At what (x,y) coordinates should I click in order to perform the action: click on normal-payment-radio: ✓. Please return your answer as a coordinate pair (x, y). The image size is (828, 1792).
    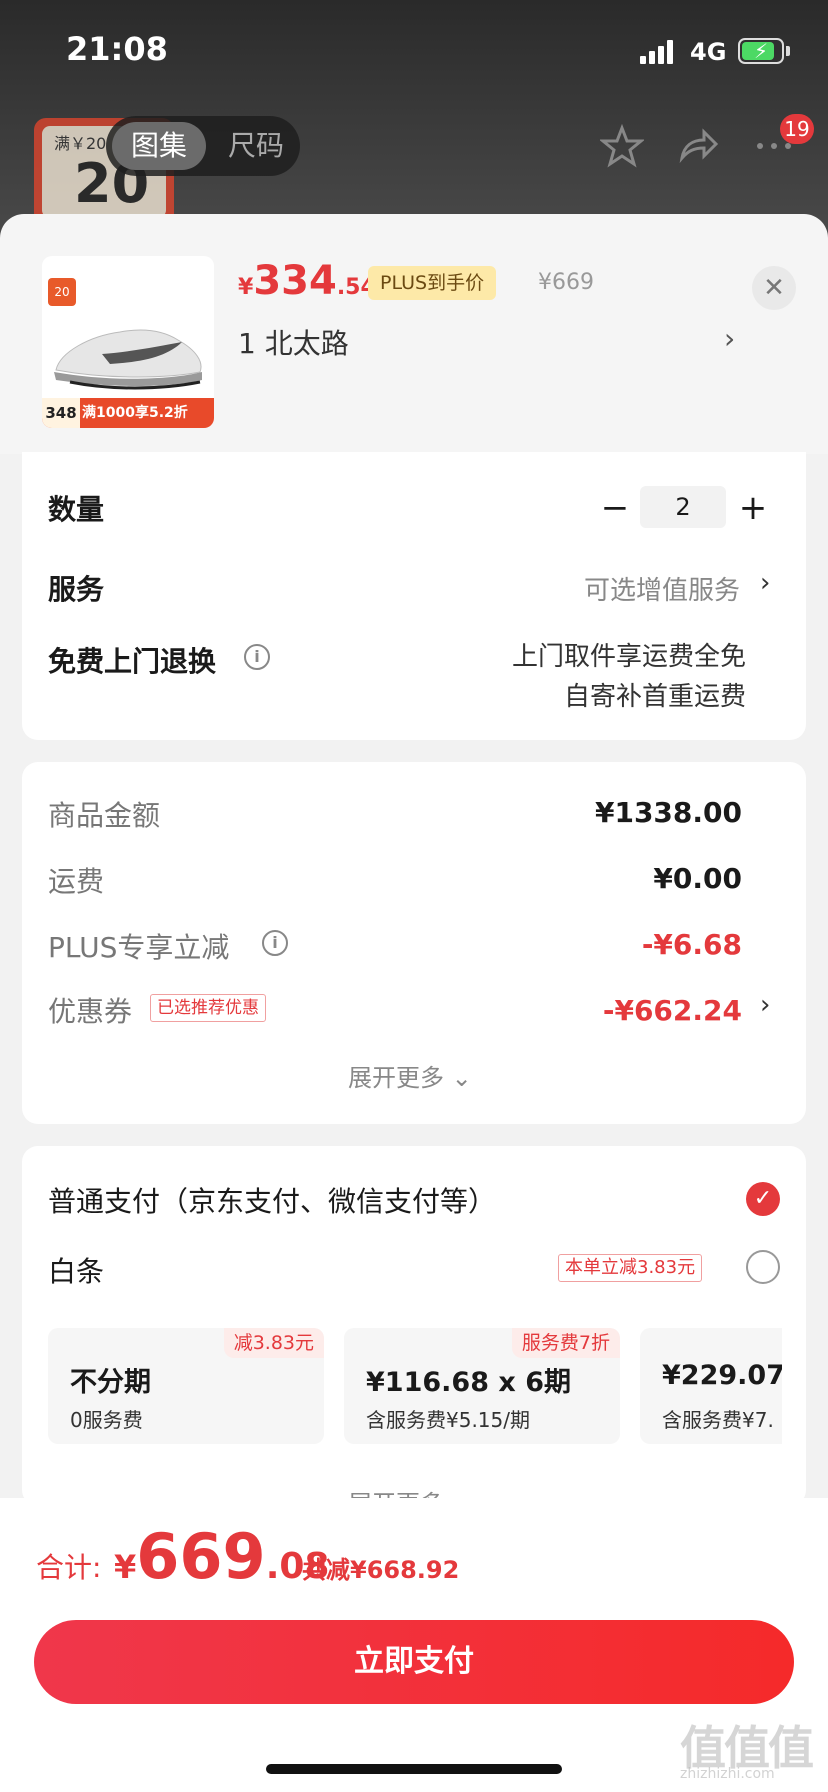
    Looking at the image, I should click on (763, 1199).